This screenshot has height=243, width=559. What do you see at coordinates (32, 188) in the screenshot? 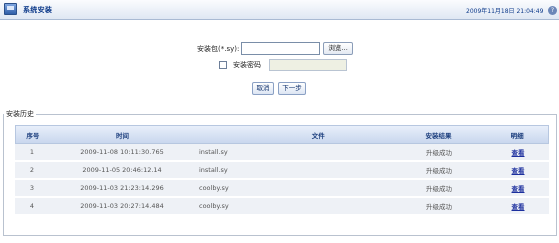
I see `row-no: 3` at bounding box center [32, 188].